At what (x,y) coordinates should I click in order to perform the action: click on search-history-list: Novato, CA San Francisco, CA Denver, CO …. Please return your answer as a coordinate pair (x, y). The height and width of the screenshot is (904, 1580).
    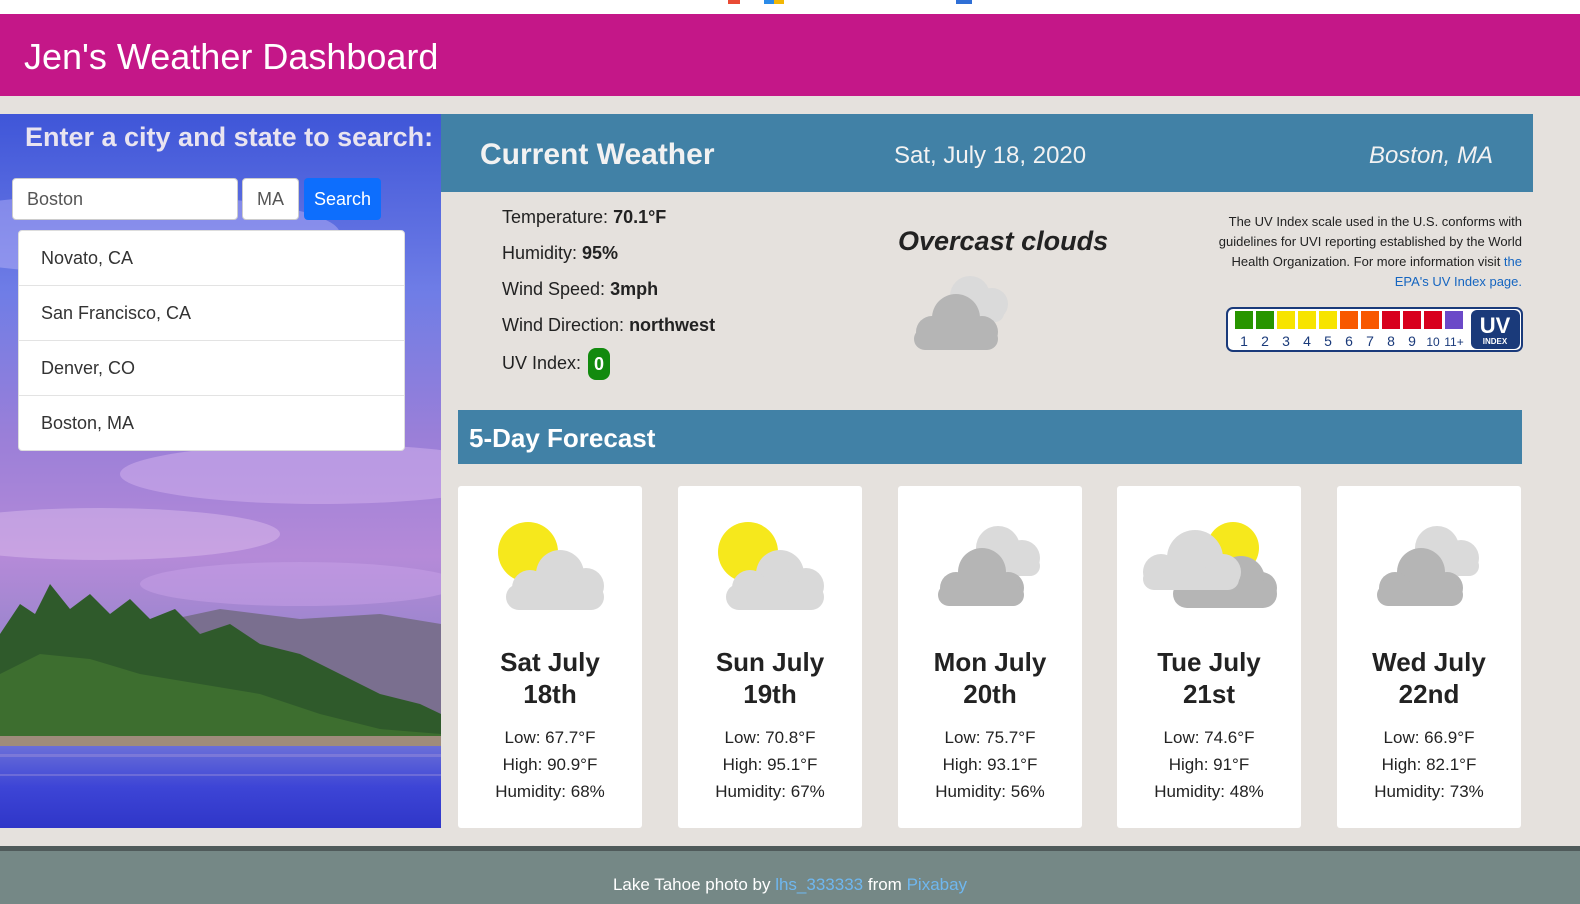
    Looking at the image, I should click on (211, 340).